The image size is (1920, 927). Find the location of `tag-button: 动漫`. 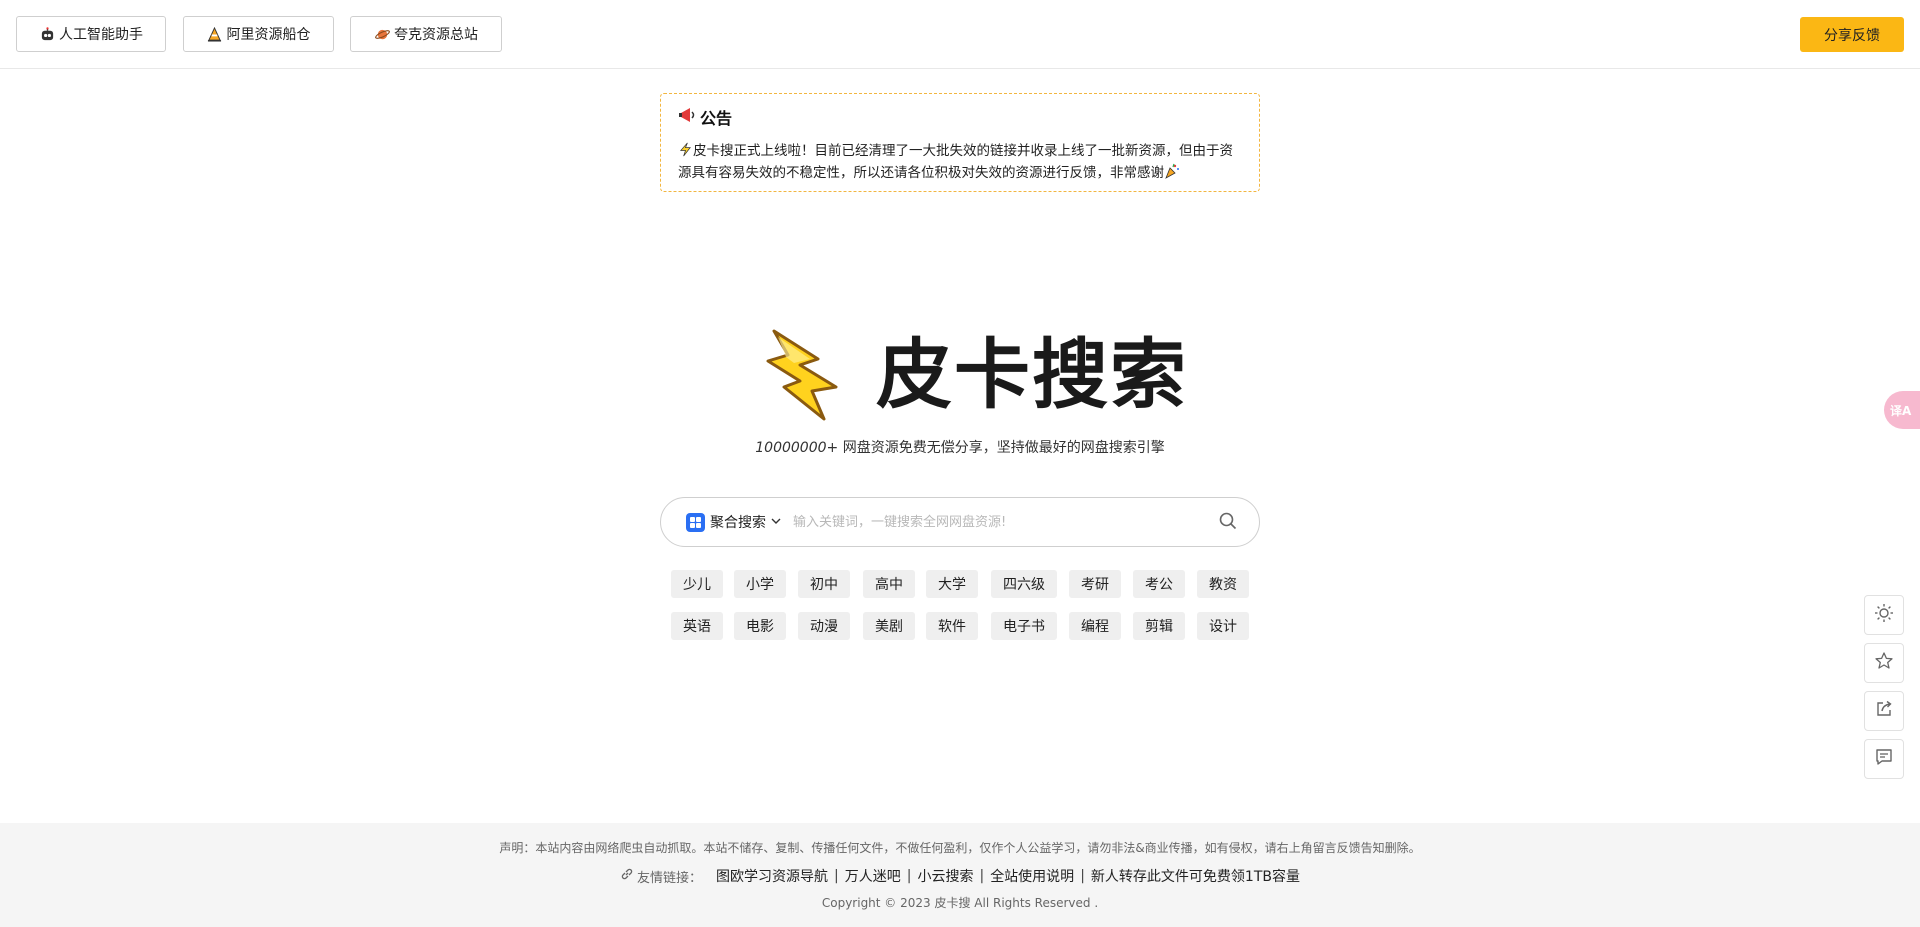

tag-button: 动漫 is located at coordinates (824, 626).